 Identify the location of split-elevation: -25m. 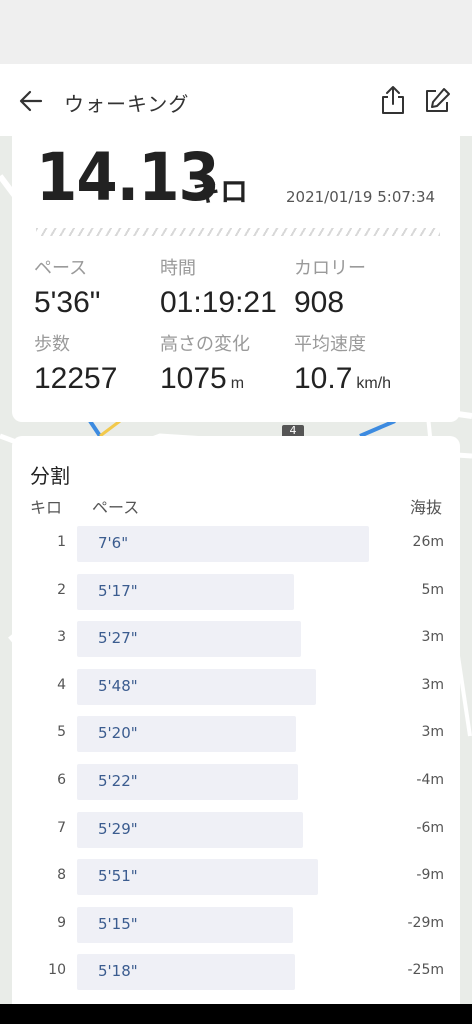
(425, 970).